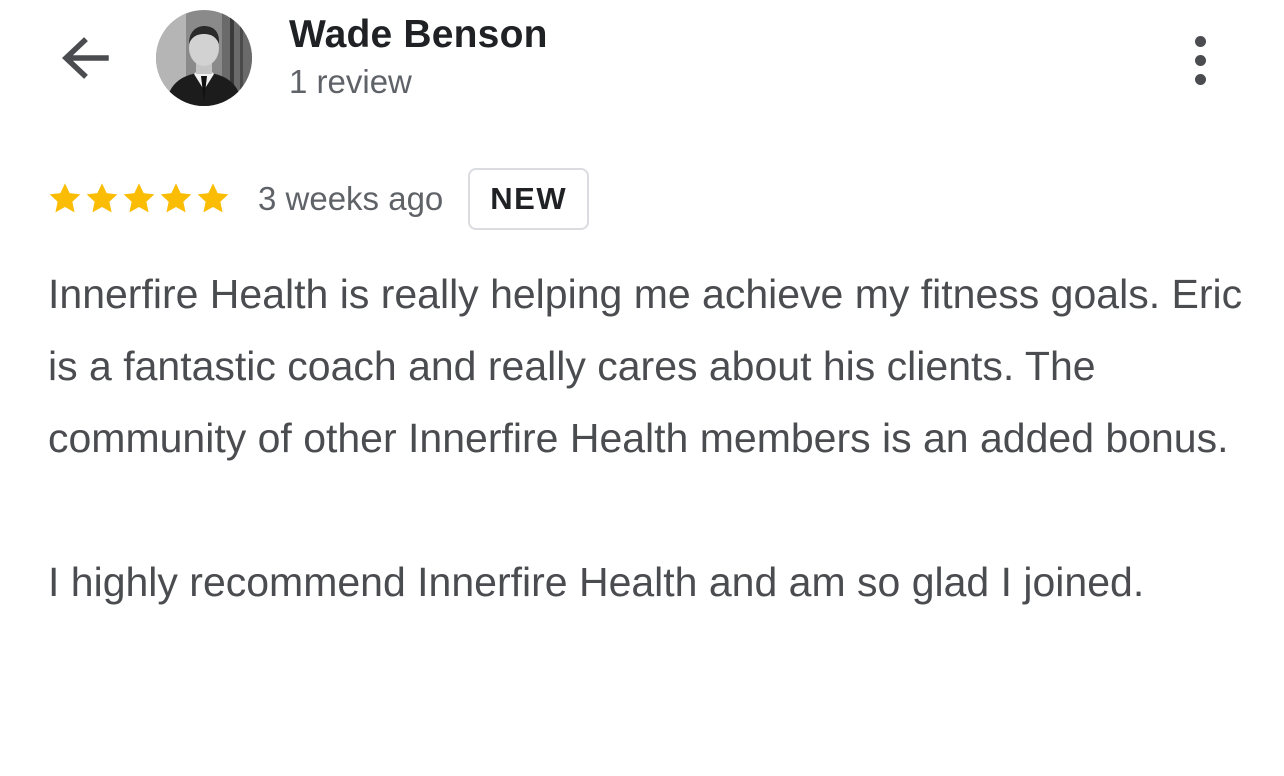  I want to click on more-options-button, so click(1200, 60).